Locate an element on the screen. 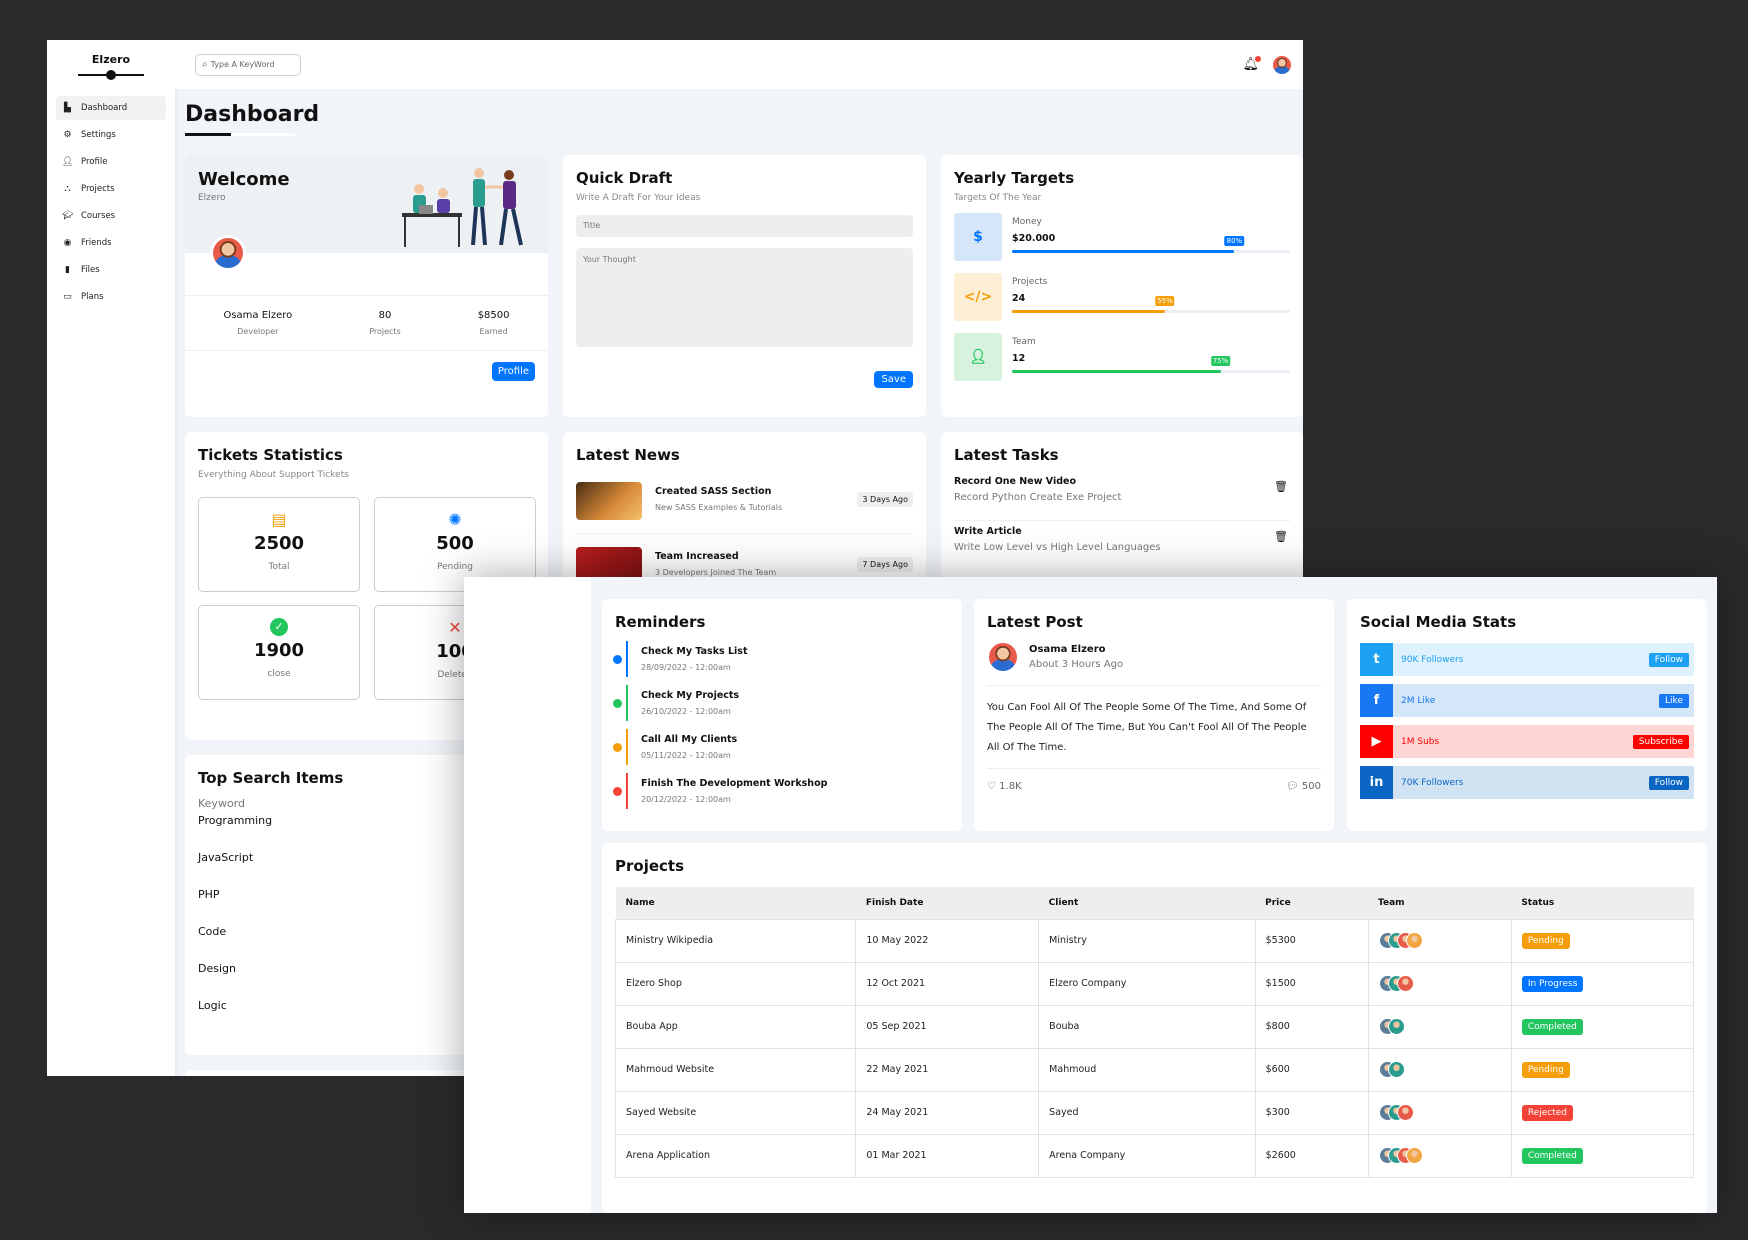 Image resolution: width=1748 pixels, height=1240 pixels. user-avatar is located at coordinates (1282, 64).